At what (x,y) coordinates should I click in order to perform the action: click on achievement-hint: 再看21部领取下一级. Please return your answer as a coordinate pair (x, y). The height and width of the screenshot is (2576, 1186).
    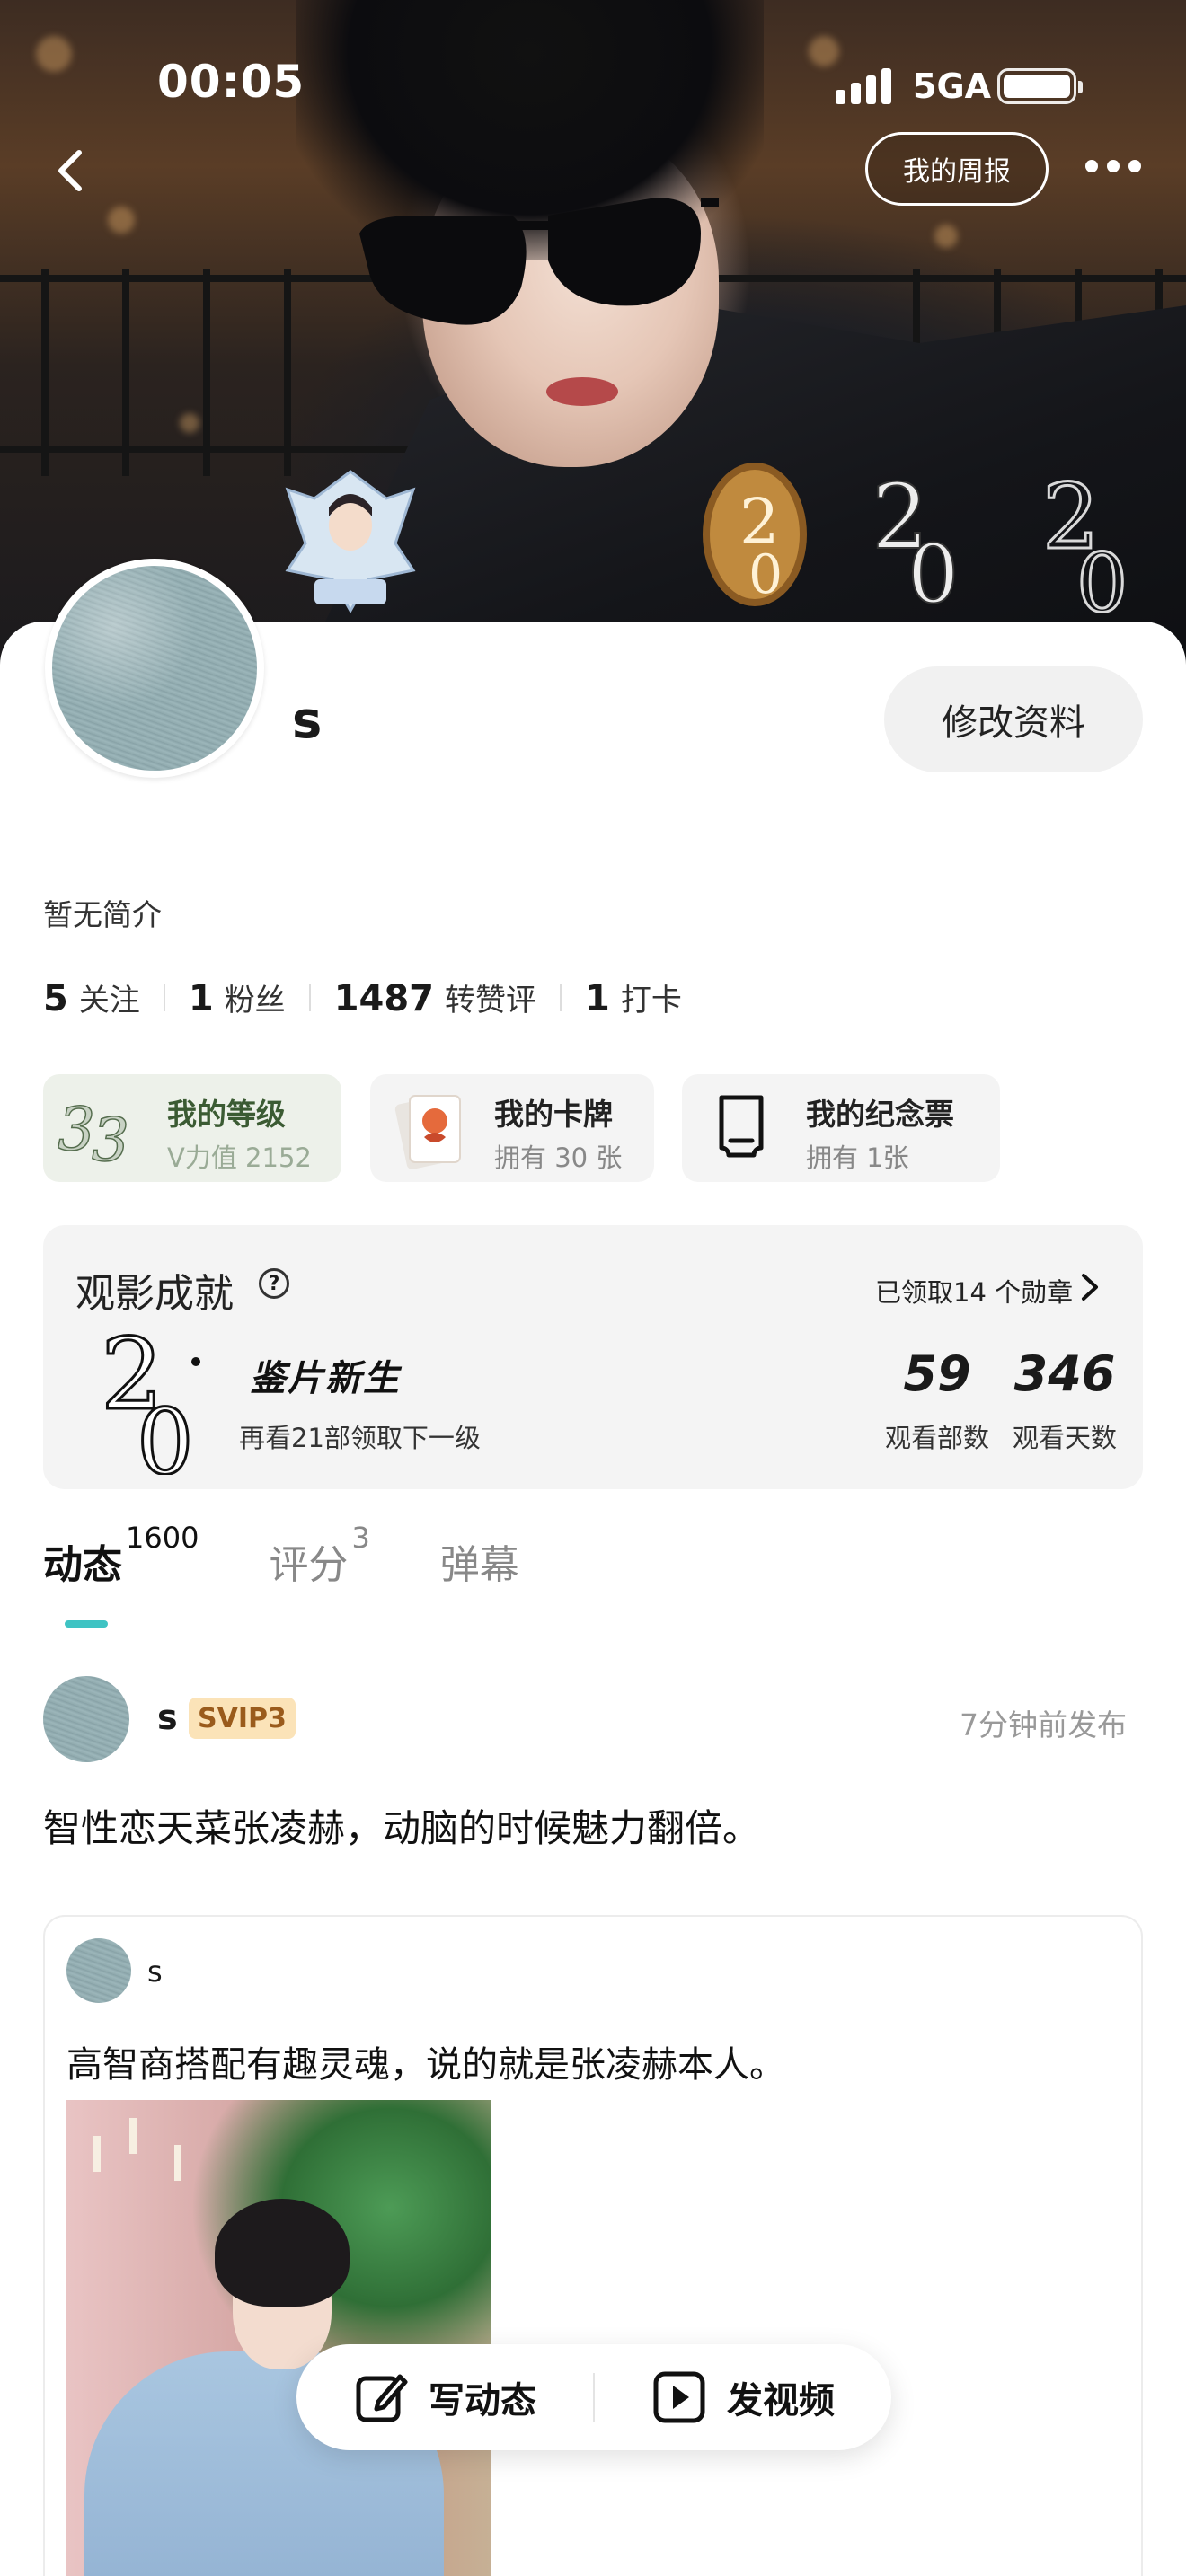
    Looking at the image, I should click on (360, 1438).